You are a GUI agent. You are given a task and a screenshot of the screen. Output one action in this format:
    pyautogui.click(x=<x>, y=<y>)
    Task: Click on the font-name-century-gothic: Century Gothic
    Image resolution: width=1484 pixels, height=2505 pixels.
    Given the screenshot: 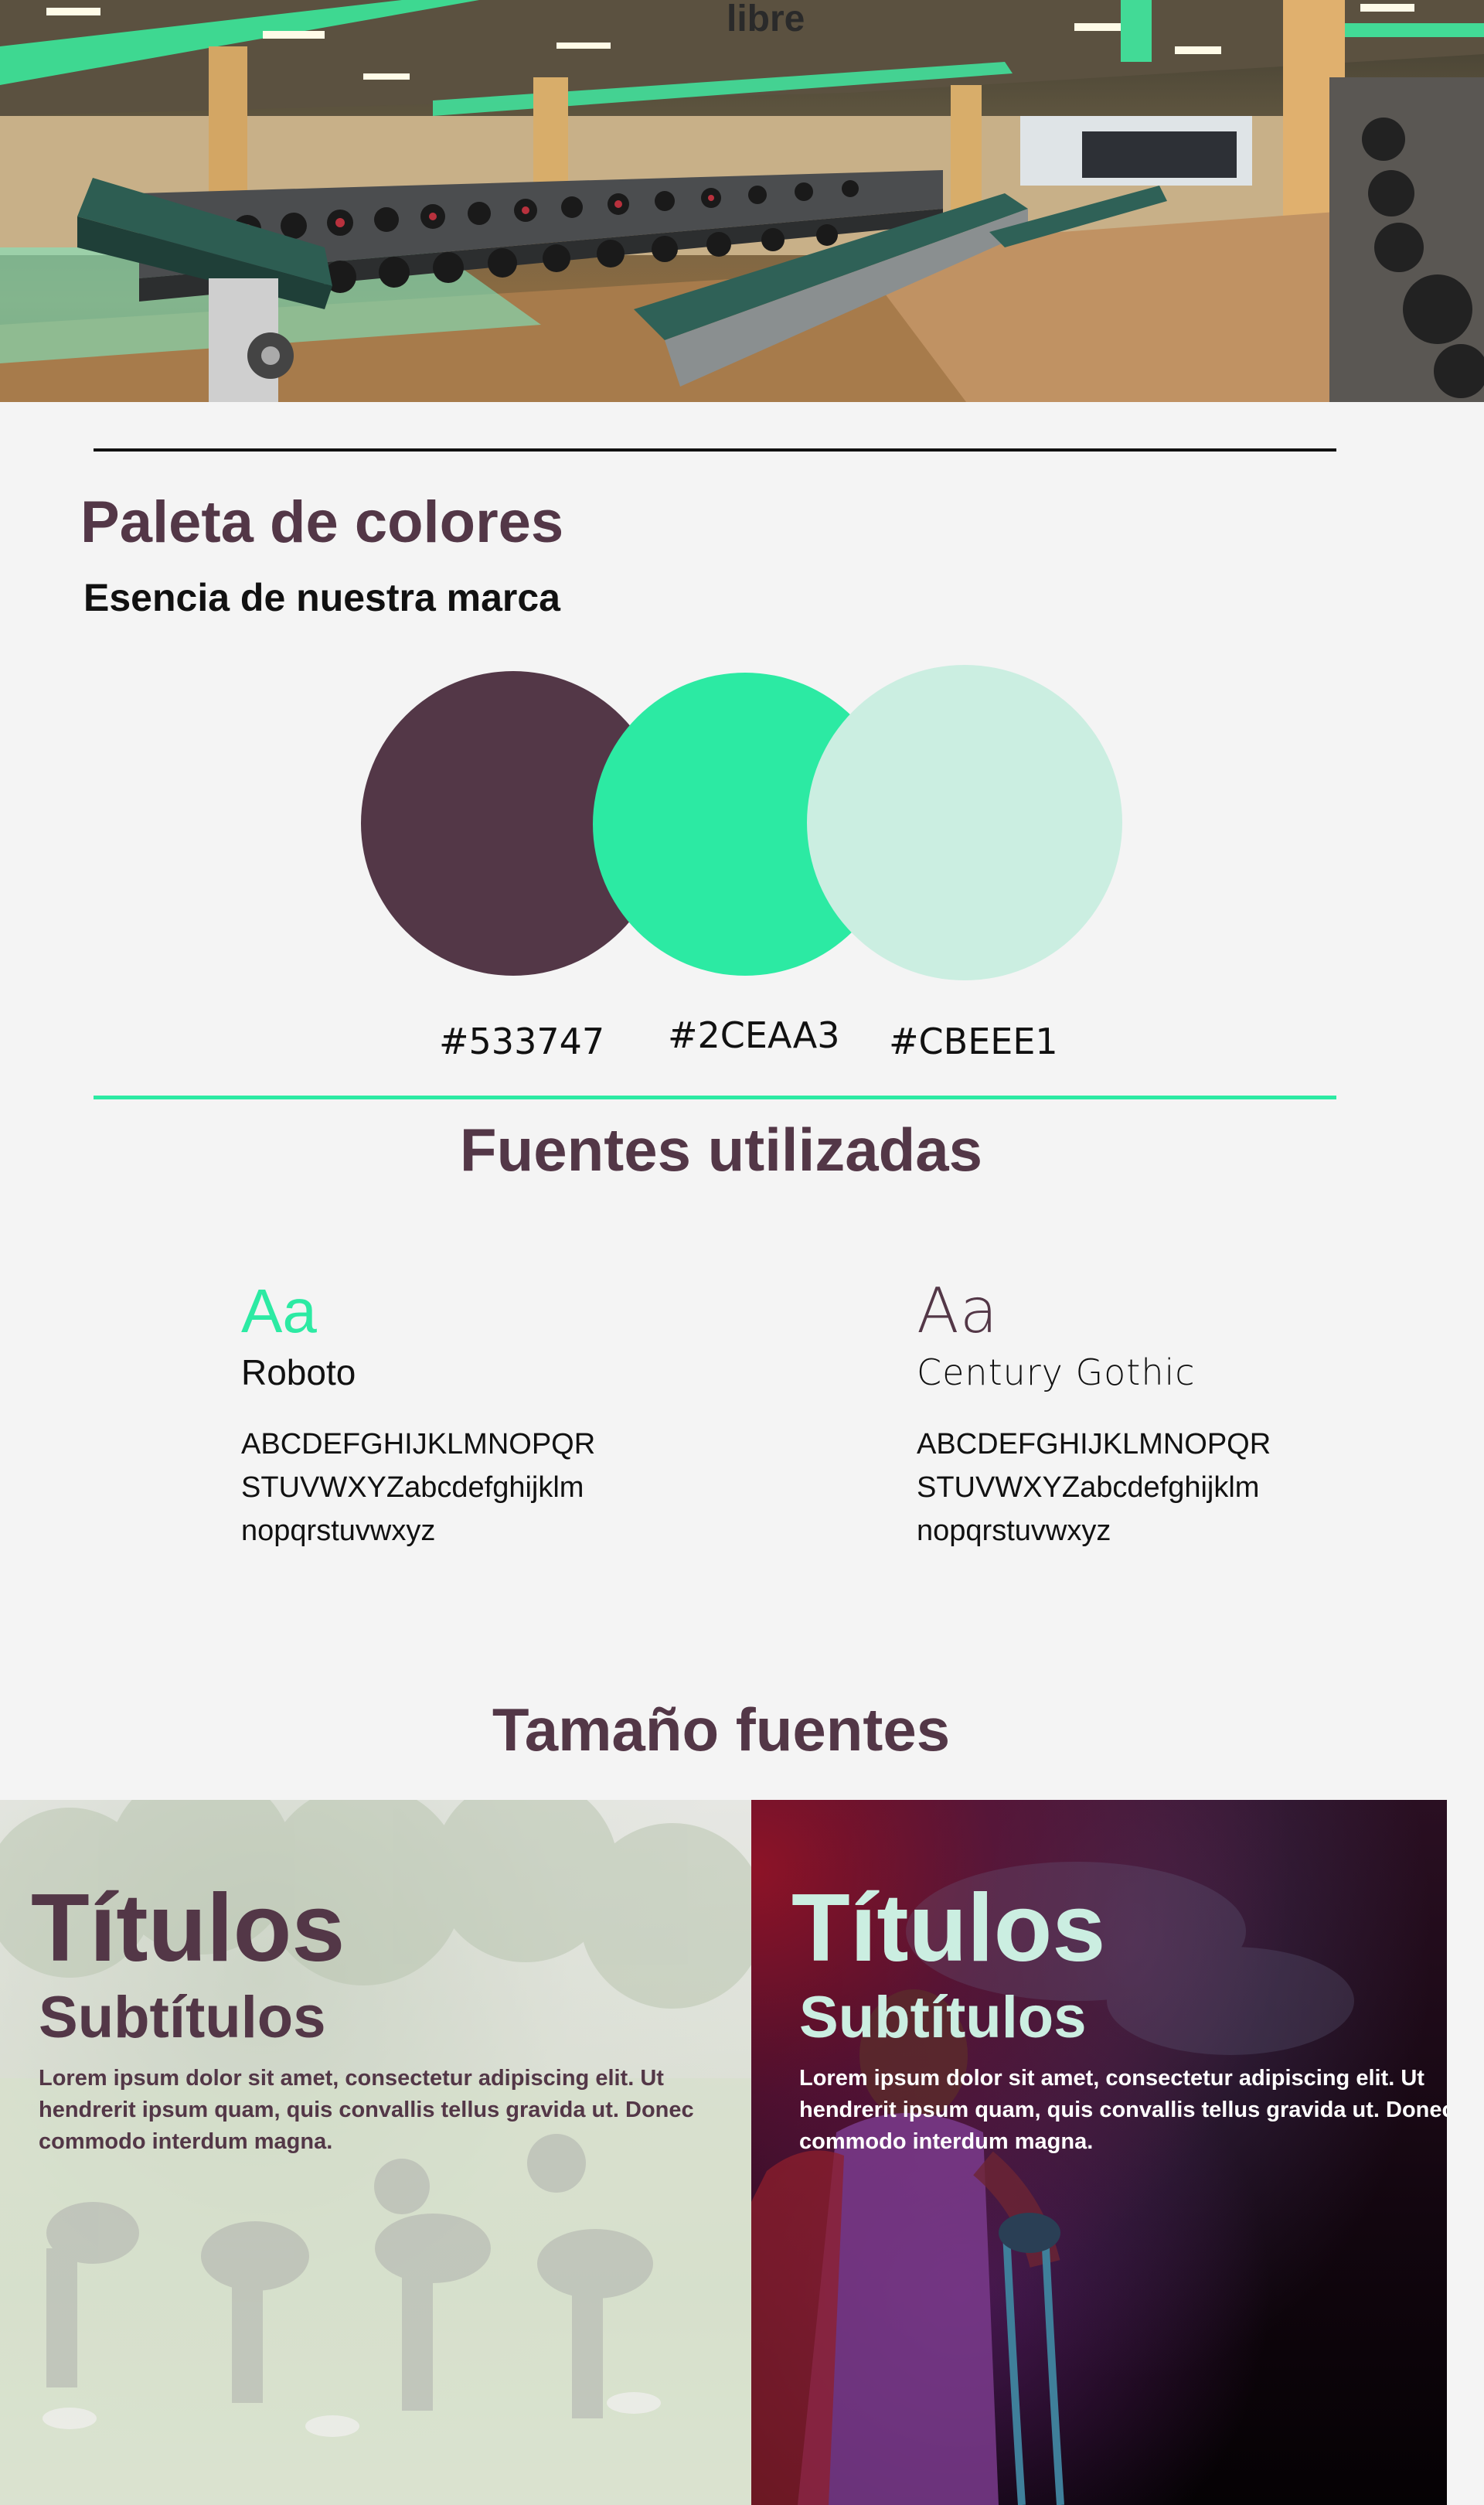 What is the action you would take?
    pyautogui.click(x=1056, y=1372)
    